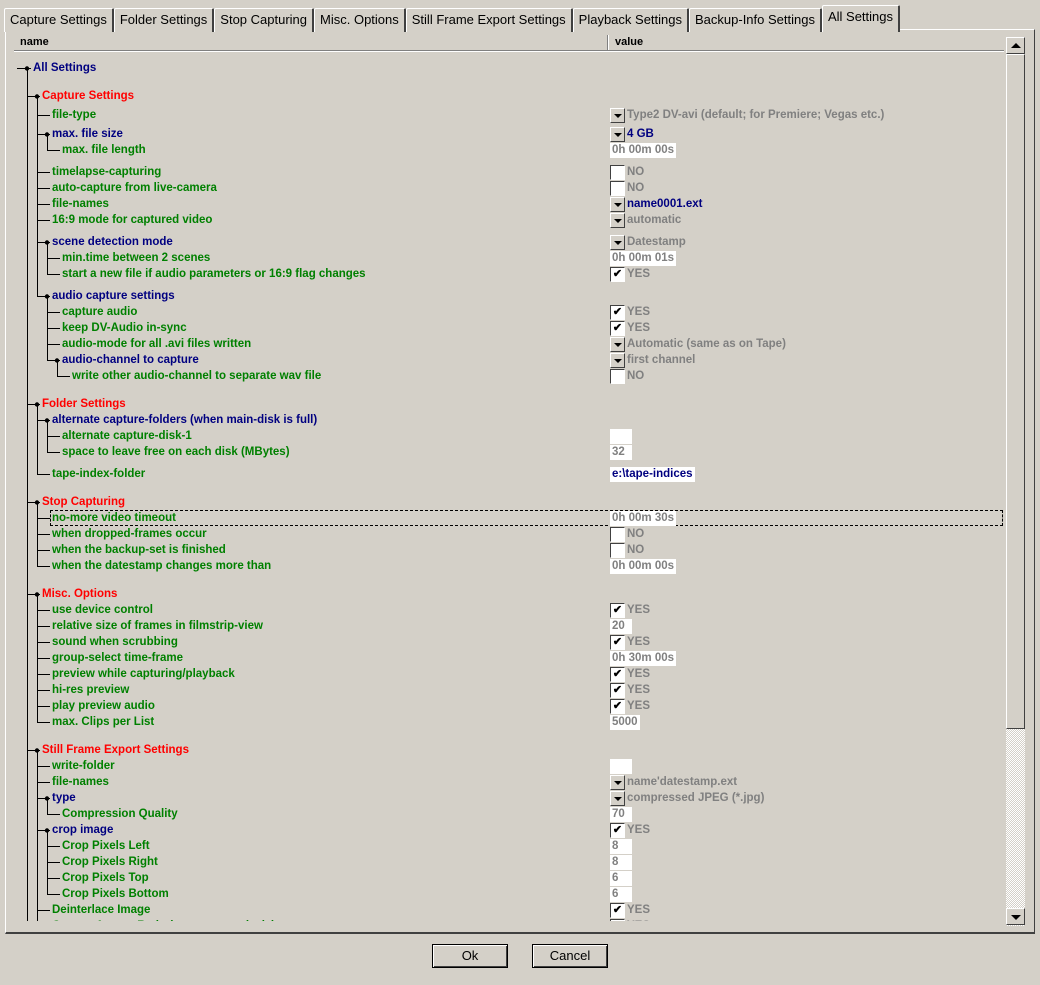 The image size is (1040, 985). What do you see at coordinates (110, 862) in the screenshot?
I see `setting-label: Crop Pixels Right` at bounding box center [110, 862].